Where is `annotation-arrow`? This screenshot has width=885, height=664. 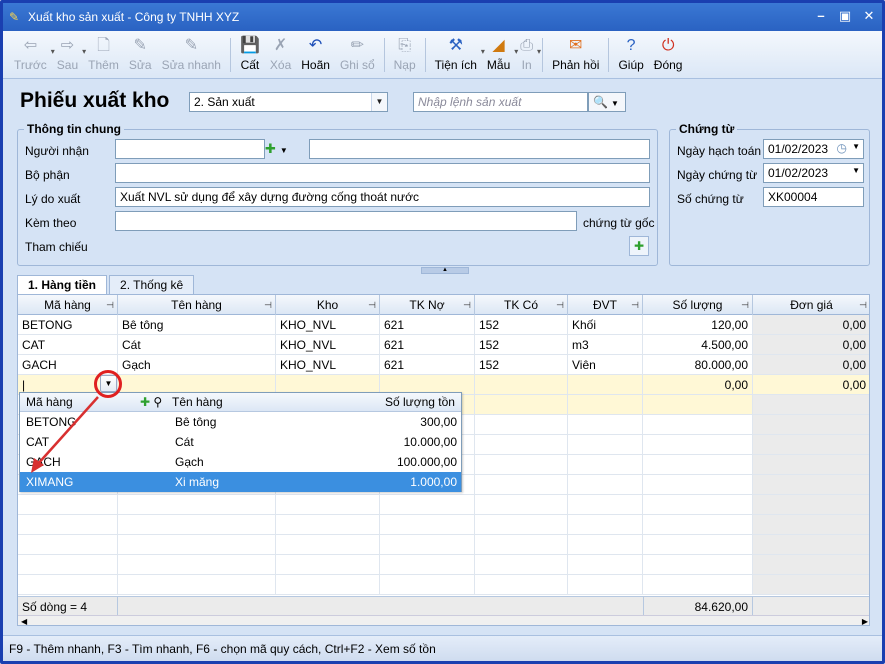 annotation-arrow is located at coordinates (65, 434).